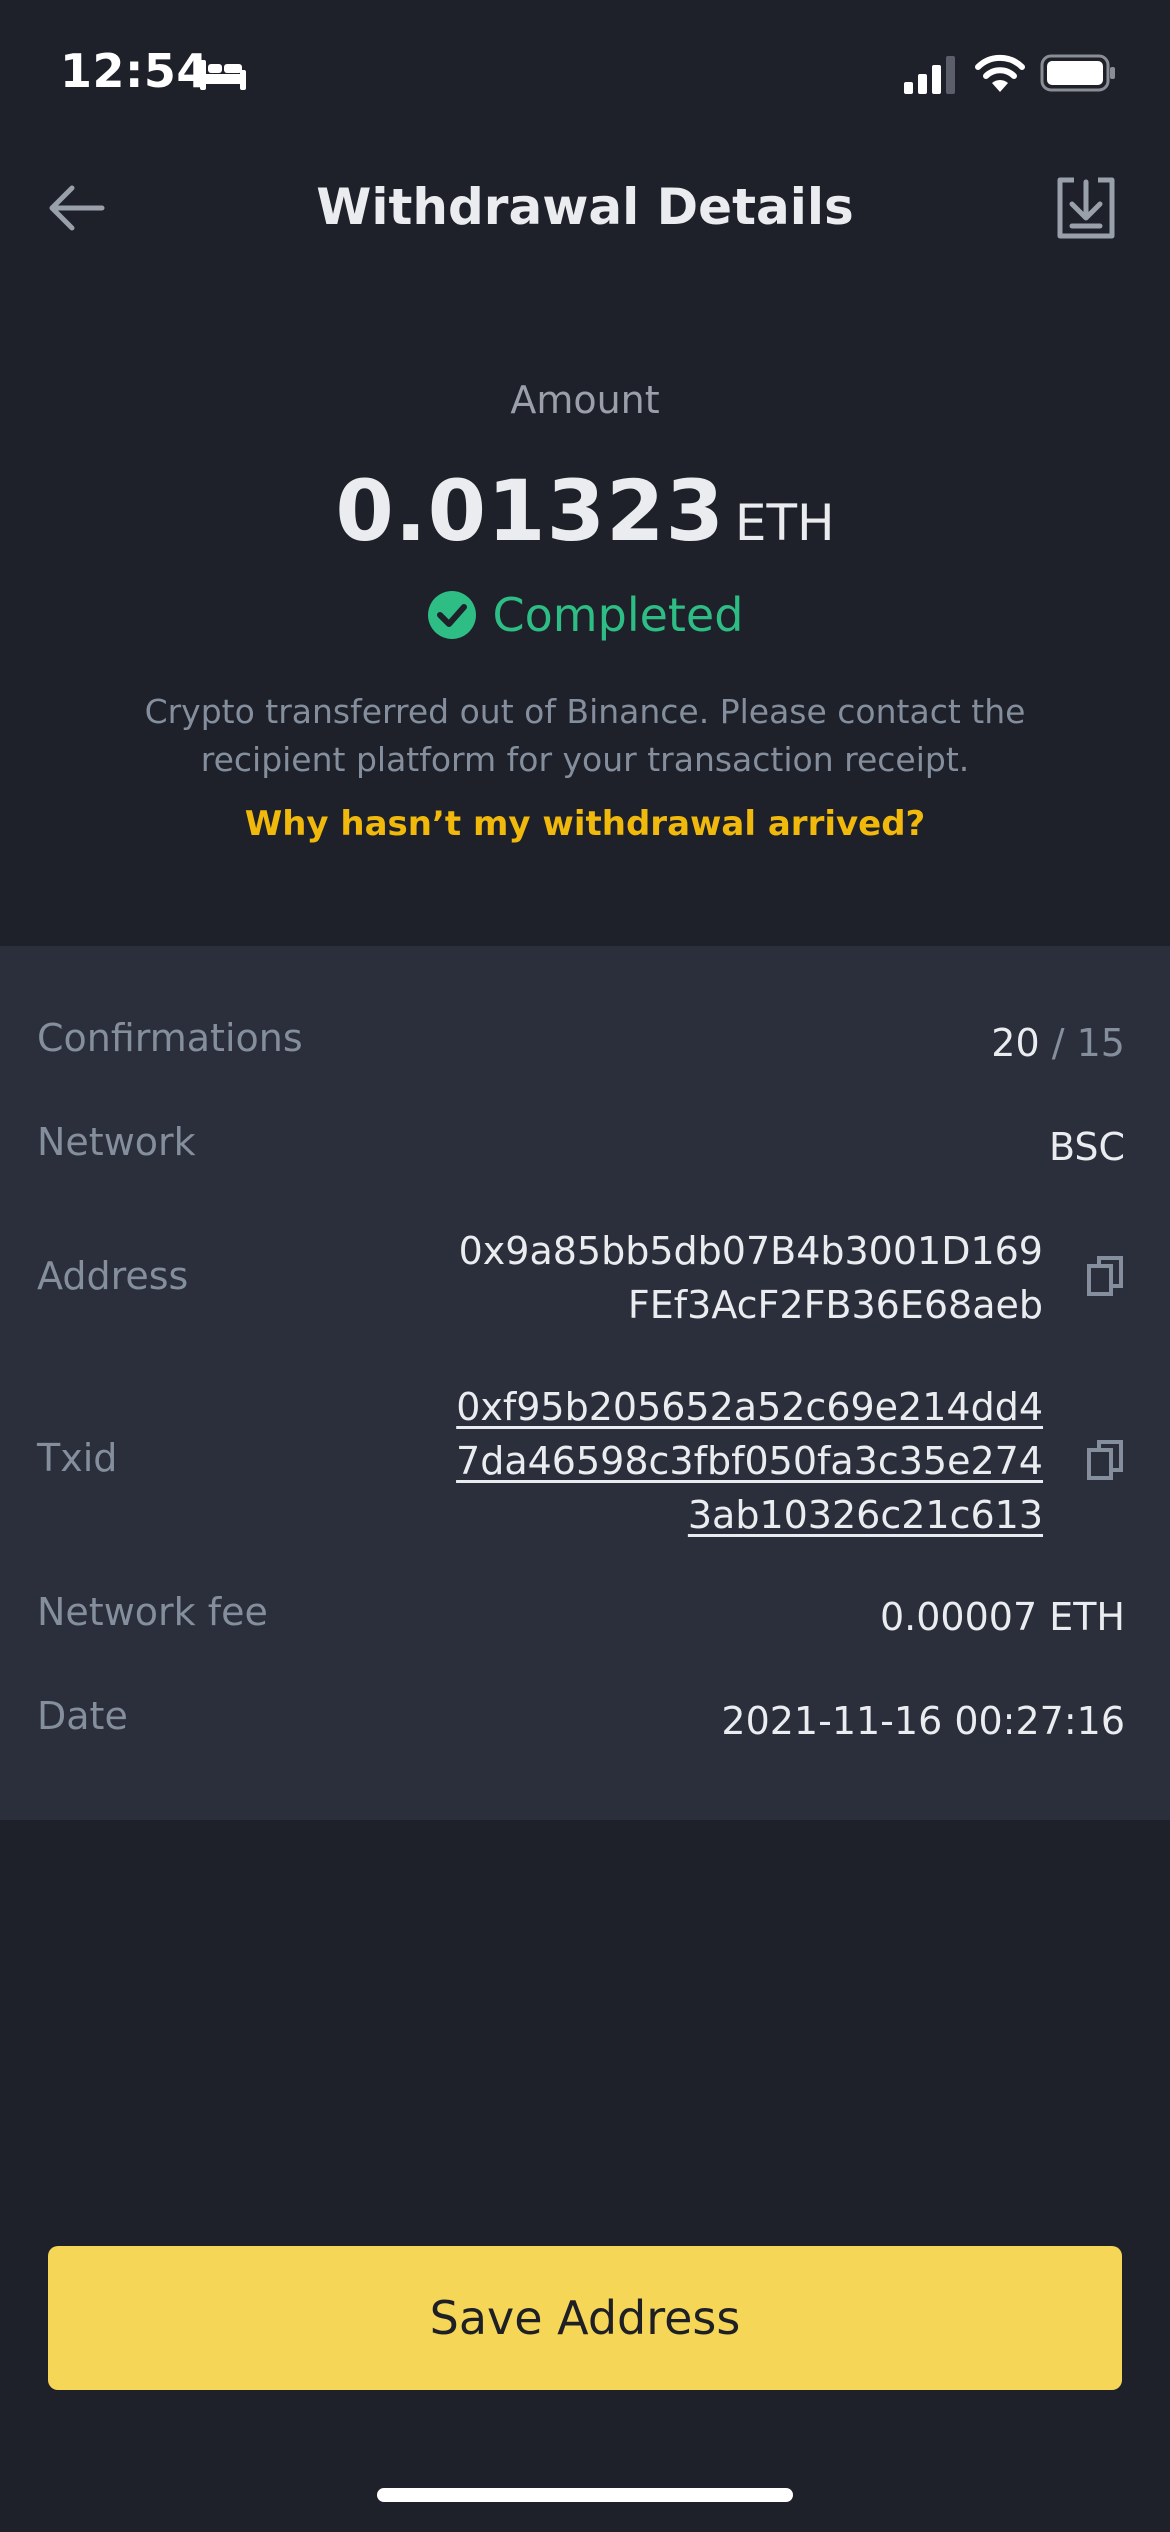 This screenshot has width=1170, height=2532. What do you see at coordinates (784, 523) in the screenshot?
I see `amount-unit: ETH` at bounding box center [784, 523].